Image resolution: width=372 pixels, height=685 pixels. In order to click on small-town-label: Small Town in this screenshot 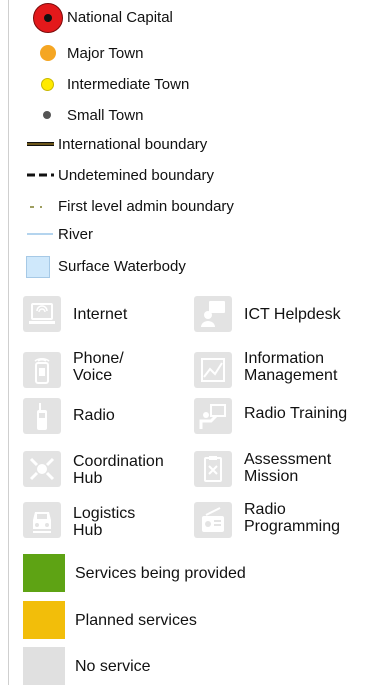, I will do `click(105, 115)`.